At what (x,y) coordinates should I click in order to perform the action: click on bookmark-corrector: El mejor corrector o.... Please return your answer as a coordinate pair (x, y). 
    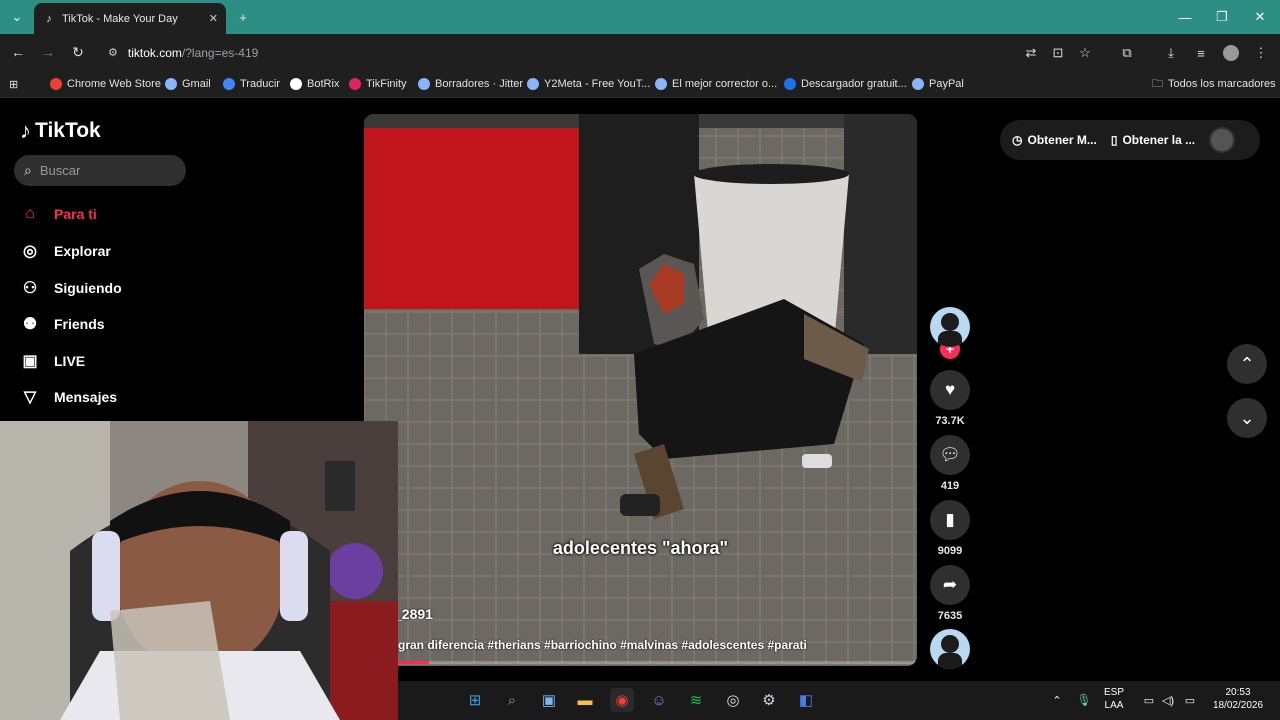
    Looking at the image, I should click on (716, 84).